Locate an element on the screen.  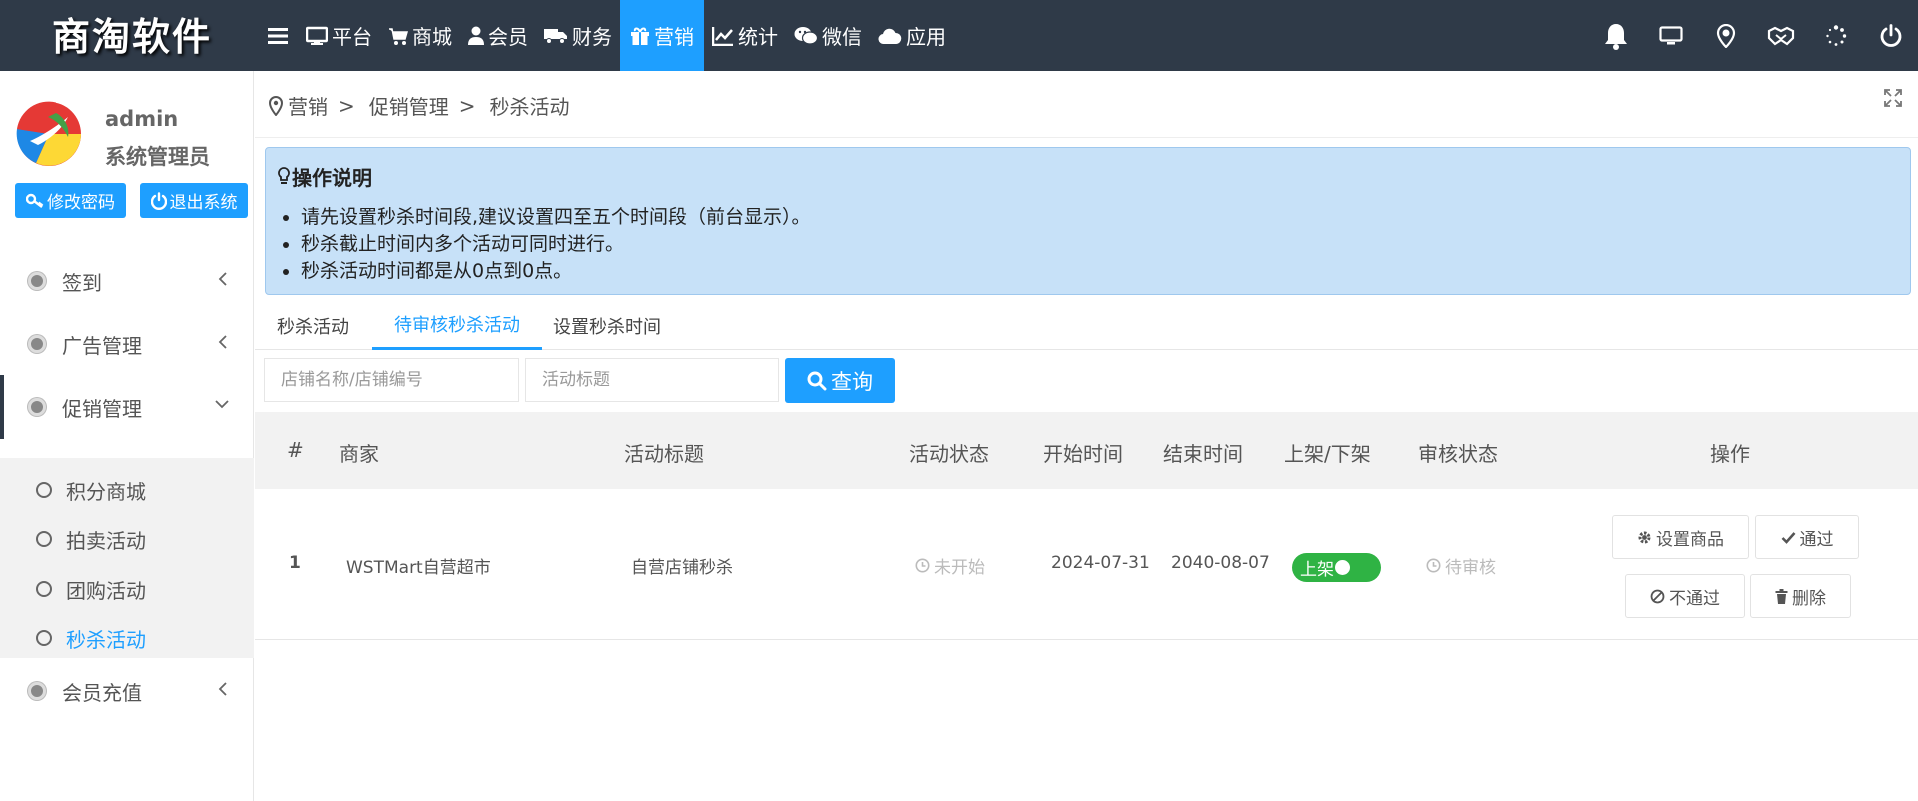
nav-item-finance: 财务 is located at coordinates (578, 35).